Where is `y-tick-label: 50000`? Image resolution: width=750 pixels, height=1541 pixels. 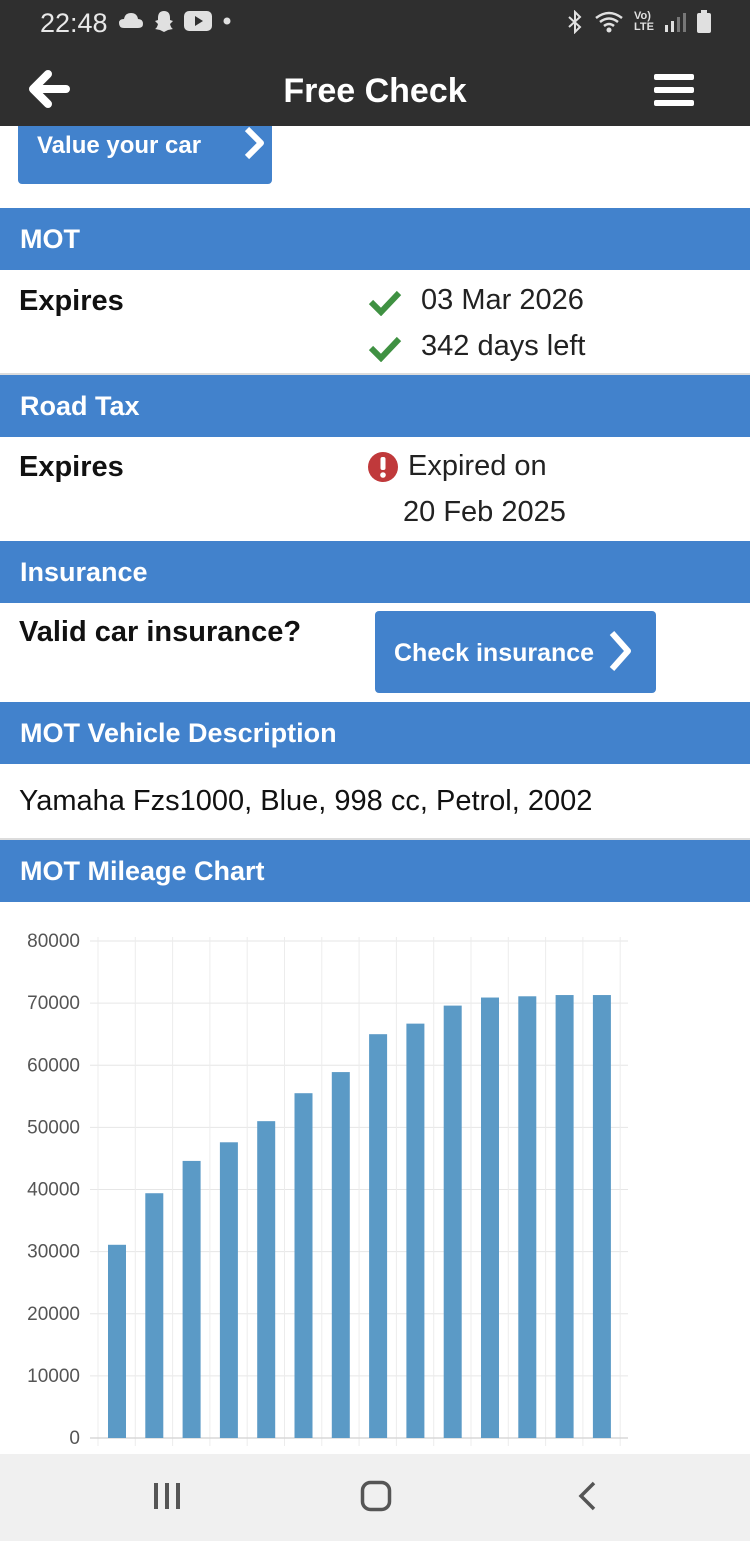 y-tick-label: 50000 is located at coordinates (53, 1127).